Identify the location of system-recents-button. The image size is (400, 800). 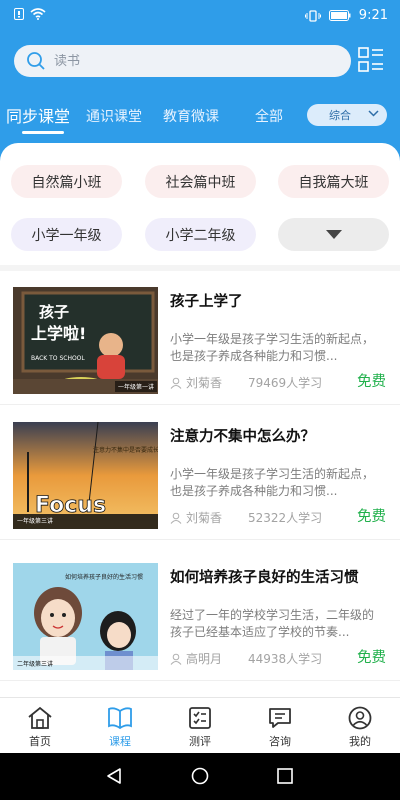
(285, 778).